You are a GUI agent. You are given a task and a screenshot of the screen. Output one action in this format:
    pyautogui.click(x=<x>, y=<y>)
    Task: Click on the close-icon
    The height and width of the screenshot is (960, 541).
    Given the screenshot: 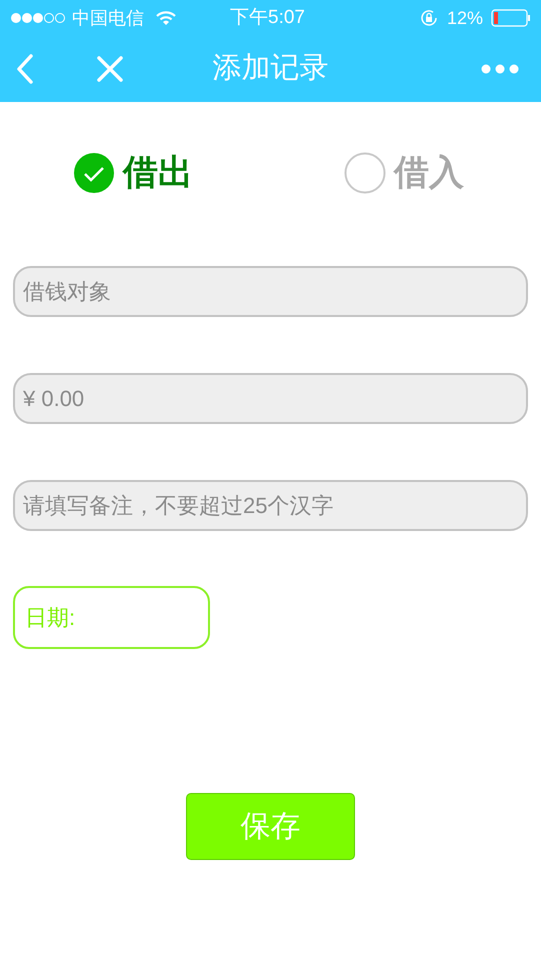 What is the action you would take?
    pyautogui.click(x=110, y=69)
    